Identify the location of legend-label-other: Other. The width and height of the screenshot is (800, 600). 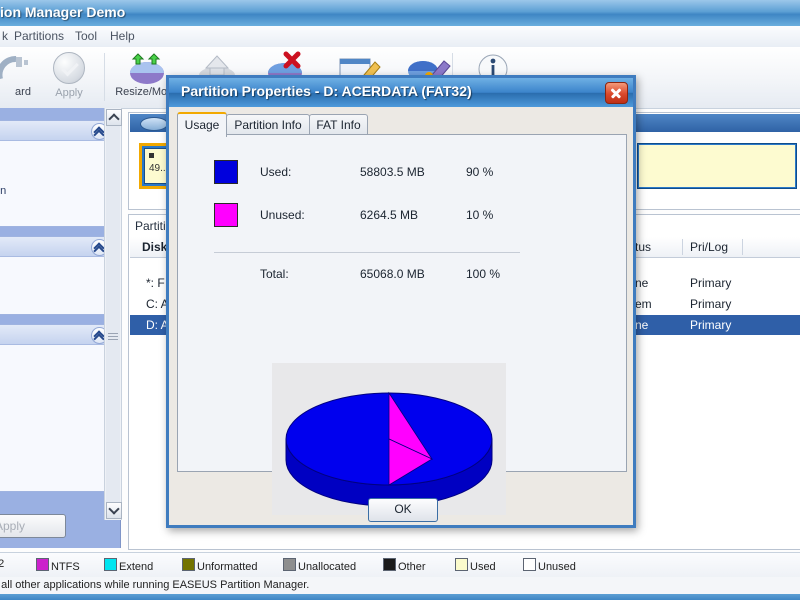
(412, 567).